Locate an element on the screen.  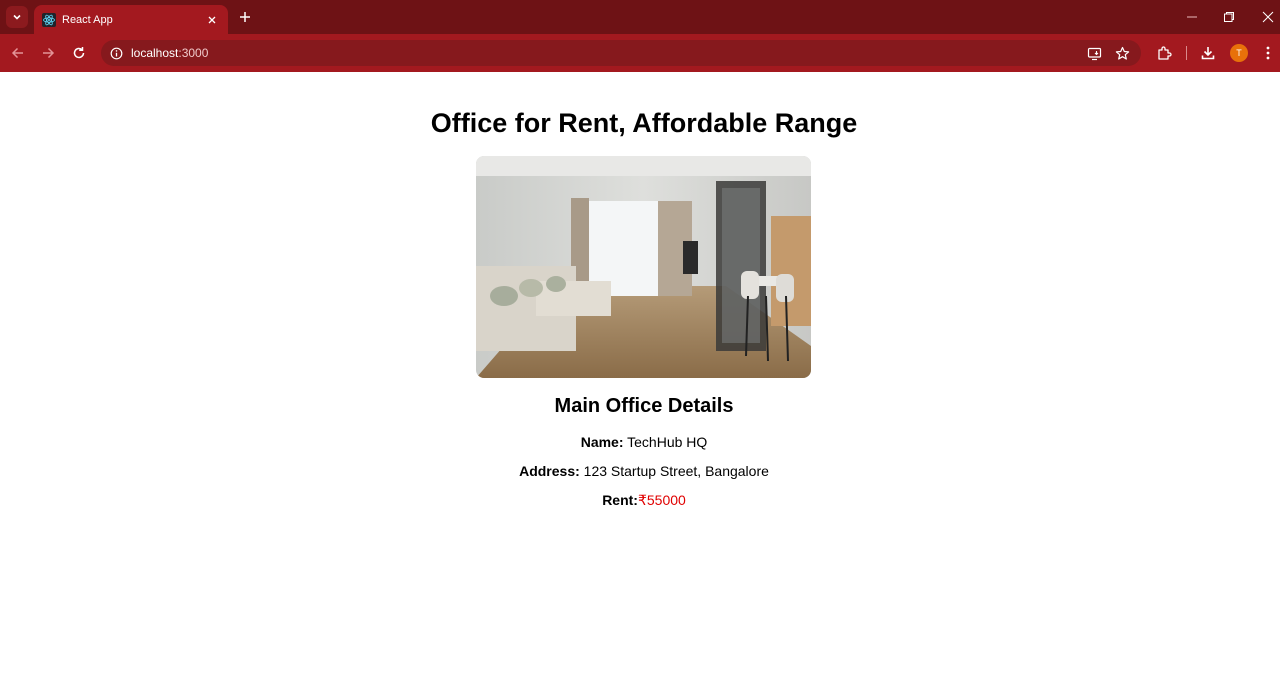
url-text: localhost:3000 is located at coordinates (169, 53).